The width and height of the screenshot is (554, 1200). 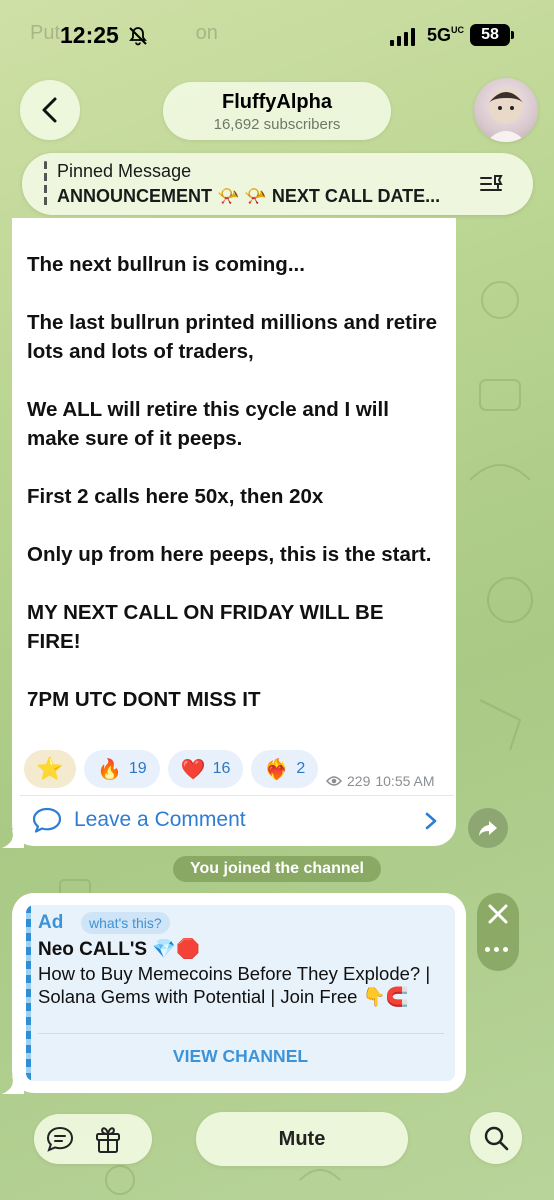 What do you see at coordinates (237, 795) in the screenshot?
I see `comment-divider` at bounding box center [237, 795].